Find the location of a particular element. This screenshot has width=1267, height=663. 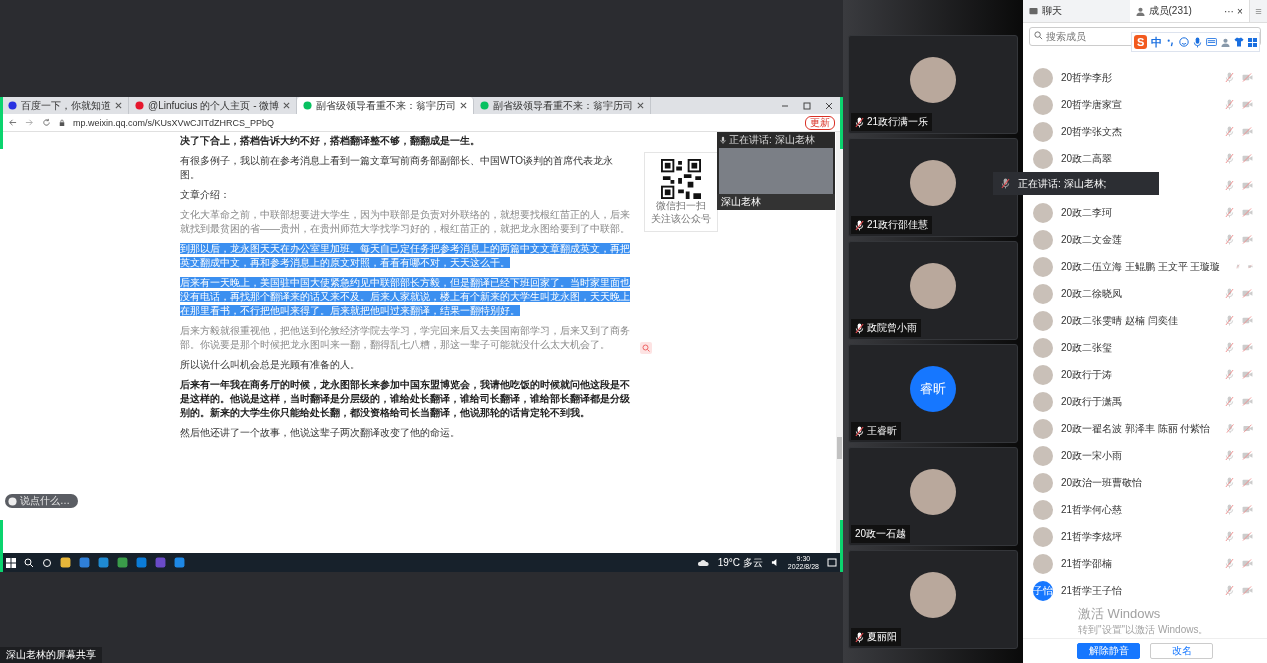

ime-mode: 中 is located at coordinates (1157, 42).